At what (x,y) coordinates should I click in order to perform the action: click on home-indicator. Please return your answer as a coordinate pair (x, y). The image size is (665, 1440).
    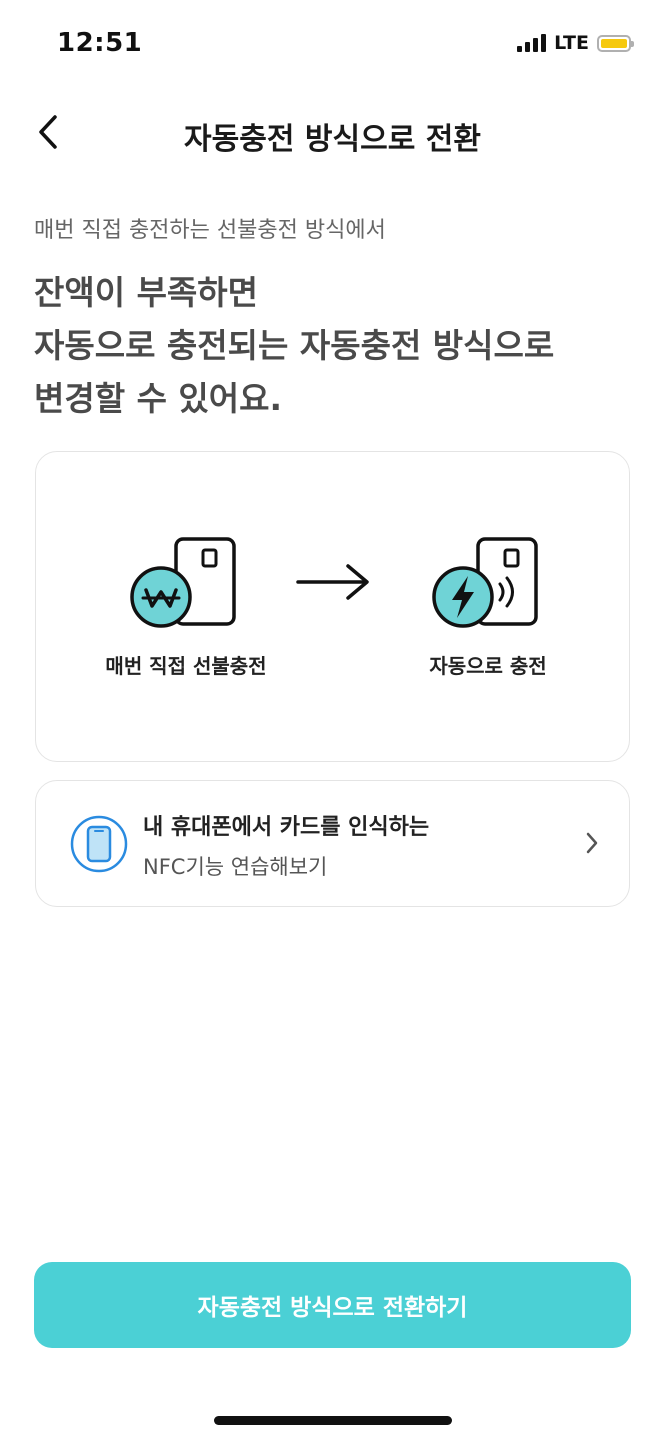
    Looking at the image, I should click on (333, 1420).